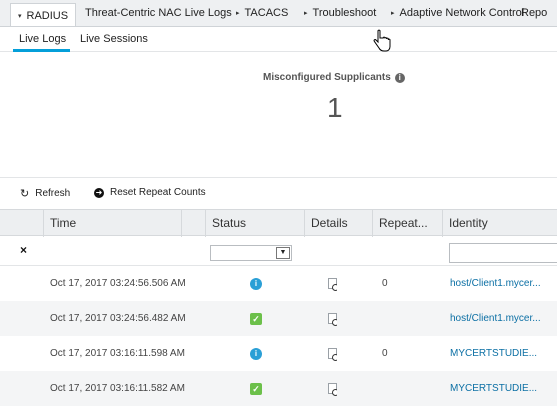  What do you see at coordinates (117, 353) in the screenshot?
I see `time-cell: Oct 17, 2017 03:16:11.598 AM` at bounding box center [117, 353].